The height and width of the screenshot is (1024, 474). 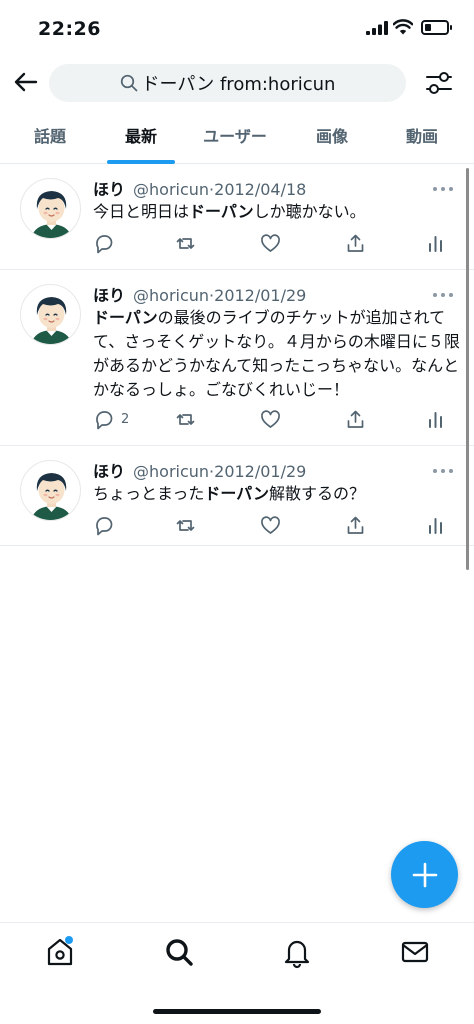 I want to click on search-header: ドーパン from:horicun, so click(x=237, y=83).